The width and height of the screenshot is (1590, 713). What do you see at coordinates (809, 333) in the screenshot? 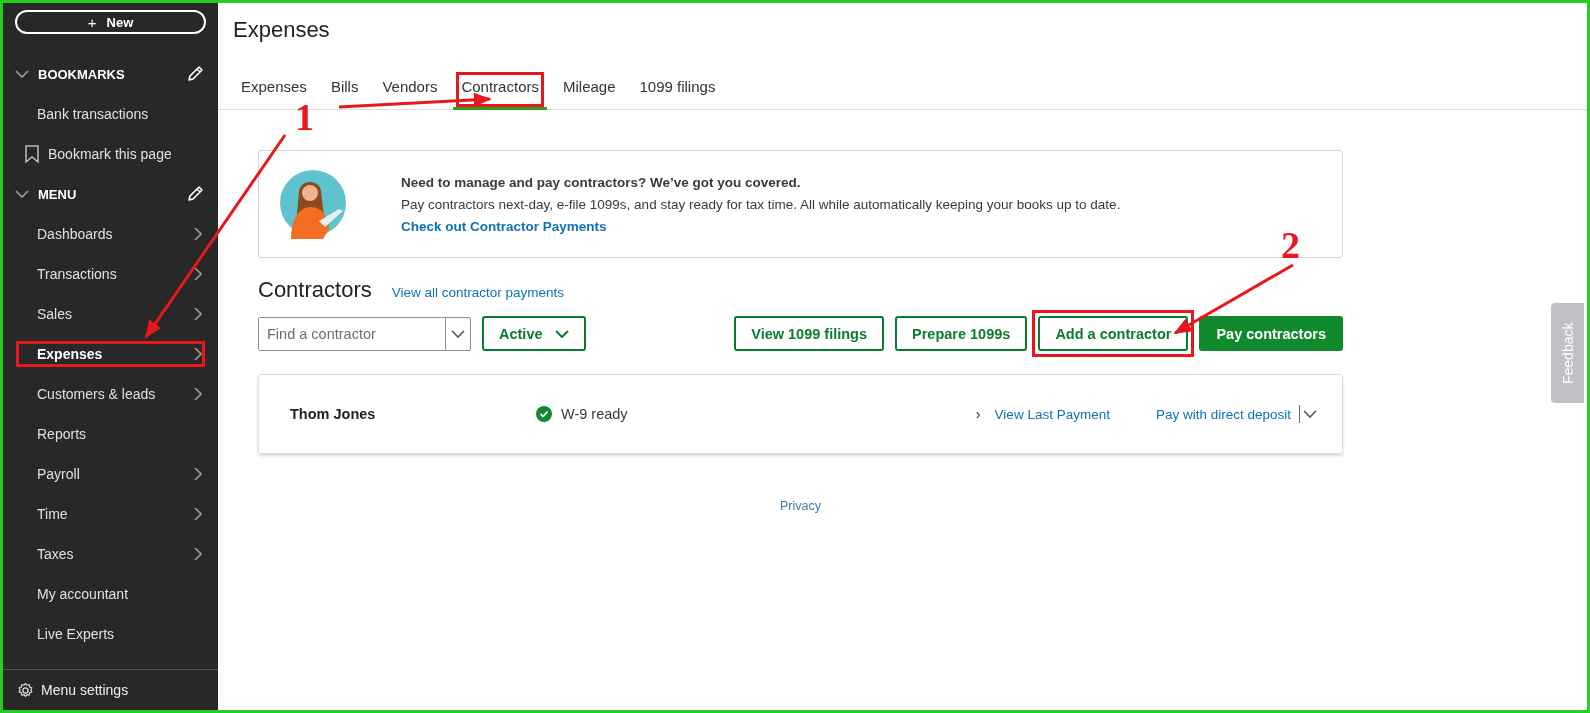
I see `action-button: View 1099 filings` at bounding box center [809, 333].